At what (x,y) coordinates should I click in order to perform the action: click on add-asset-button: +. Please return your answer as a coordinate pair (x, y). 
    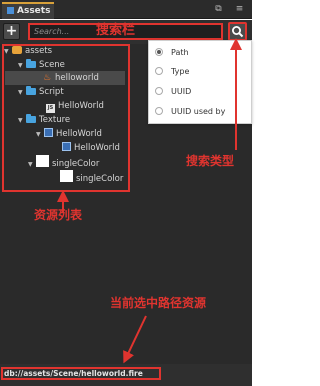
    Looking at the image, I should click on (11, 31).